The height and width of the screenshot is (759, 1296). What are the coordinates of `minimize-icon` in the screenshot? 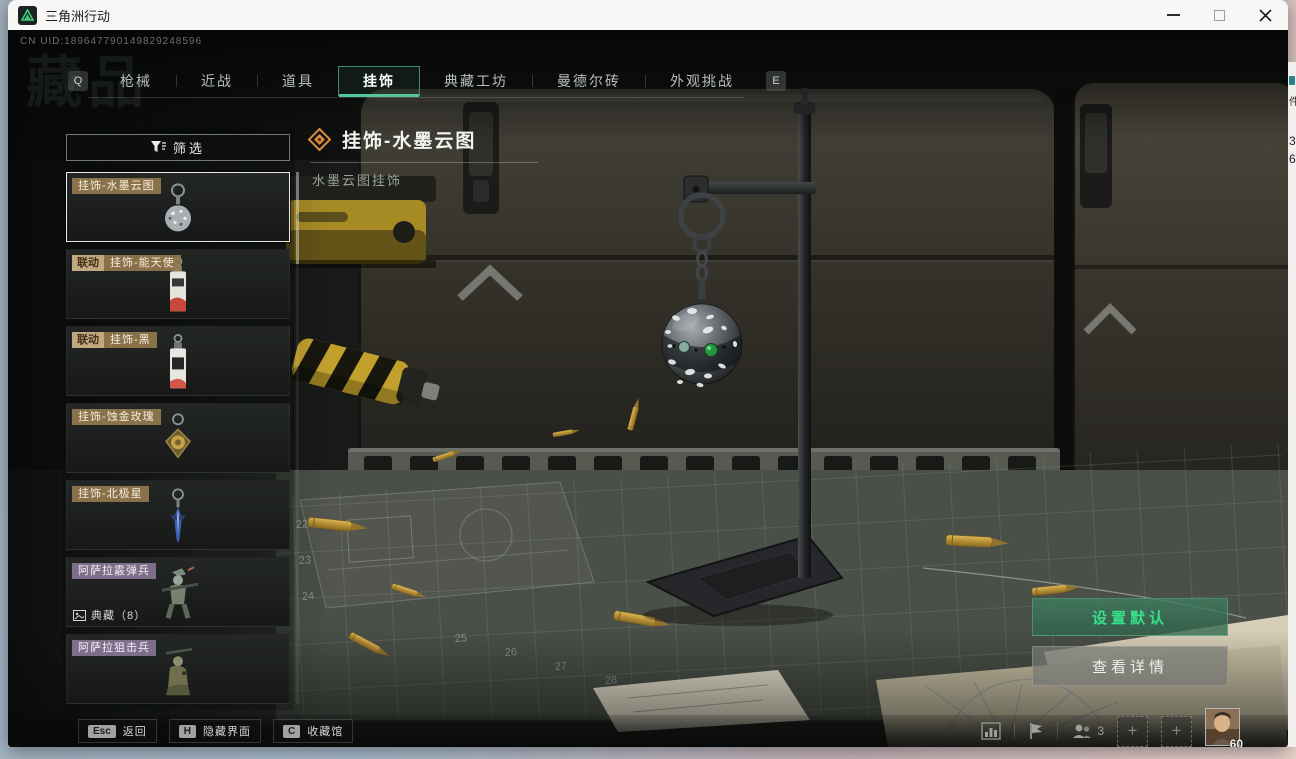 It's located at (1173, 15).